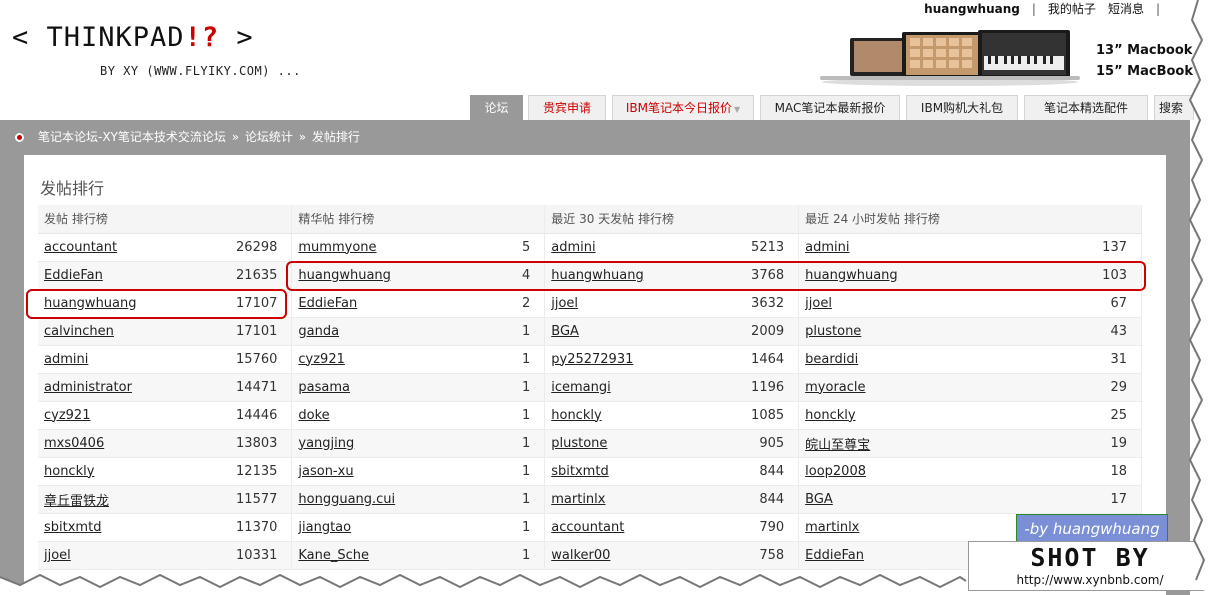 This screenshot has width=1218, height=595. Describe the element at coordinates (768, 247) in the screenshot. I see `post-count: 5213` at that location.